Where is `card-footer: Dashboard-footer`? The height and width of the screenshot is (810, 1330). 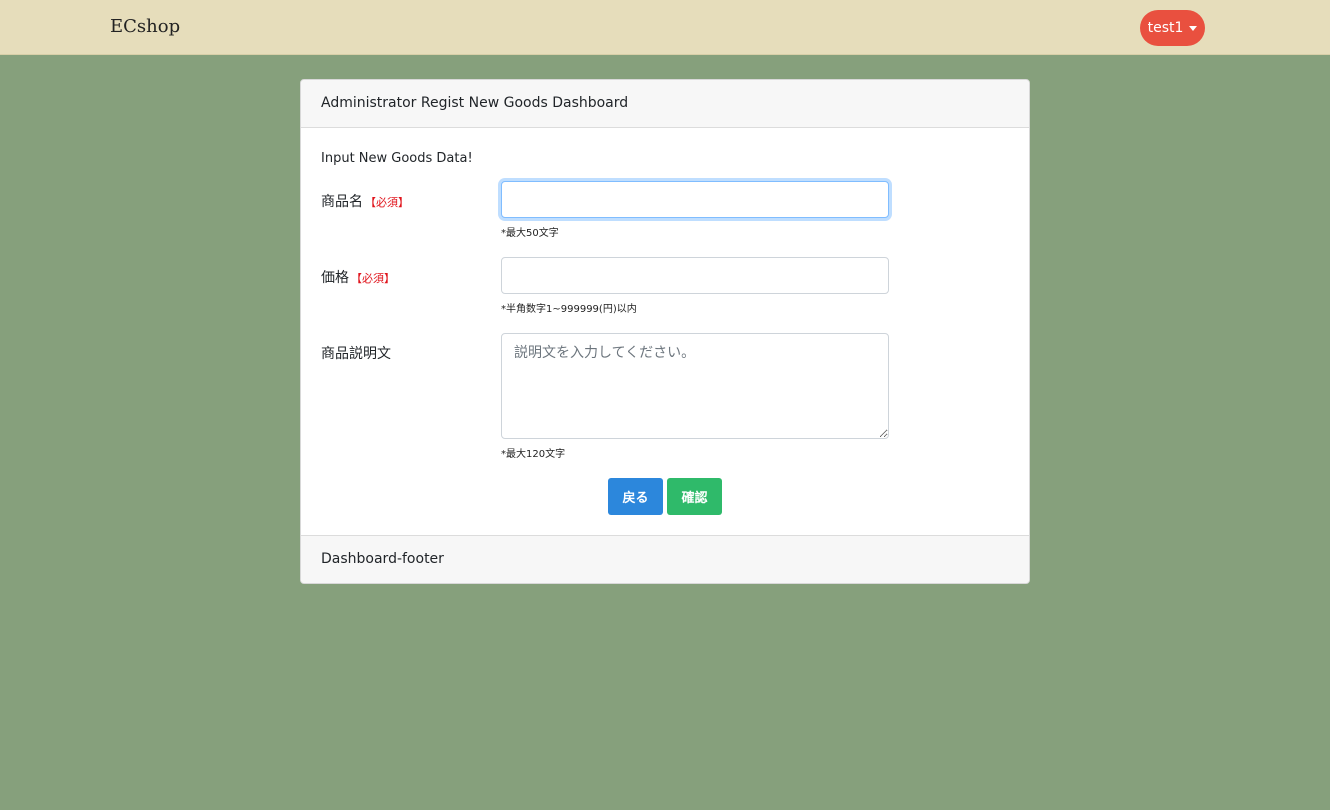
card-footer: Dashboard-footer is located at coordinates (665, 559).